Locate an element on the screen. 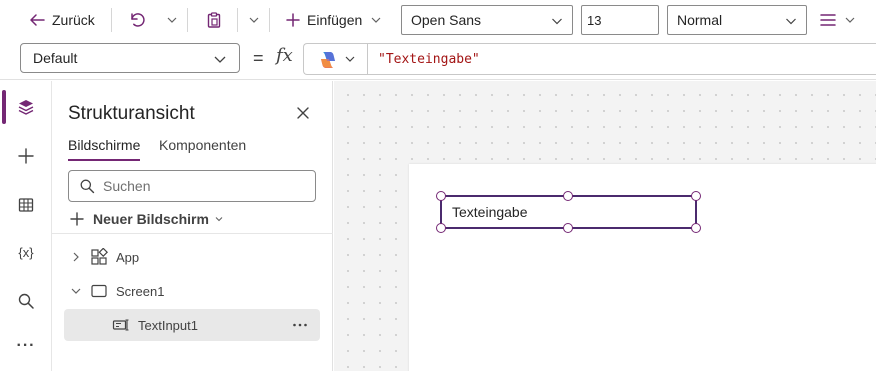 Image resolution: width=876 pixels, height=371 pixels. command-bar: Zurück Einfügen Open Sans 13 Normal is located at coordinates (438, 20).